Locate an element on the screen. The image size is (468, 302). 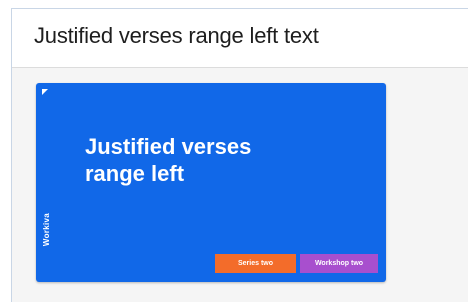
page-title: Justified verses range left text is located at coordinates (176, 35).